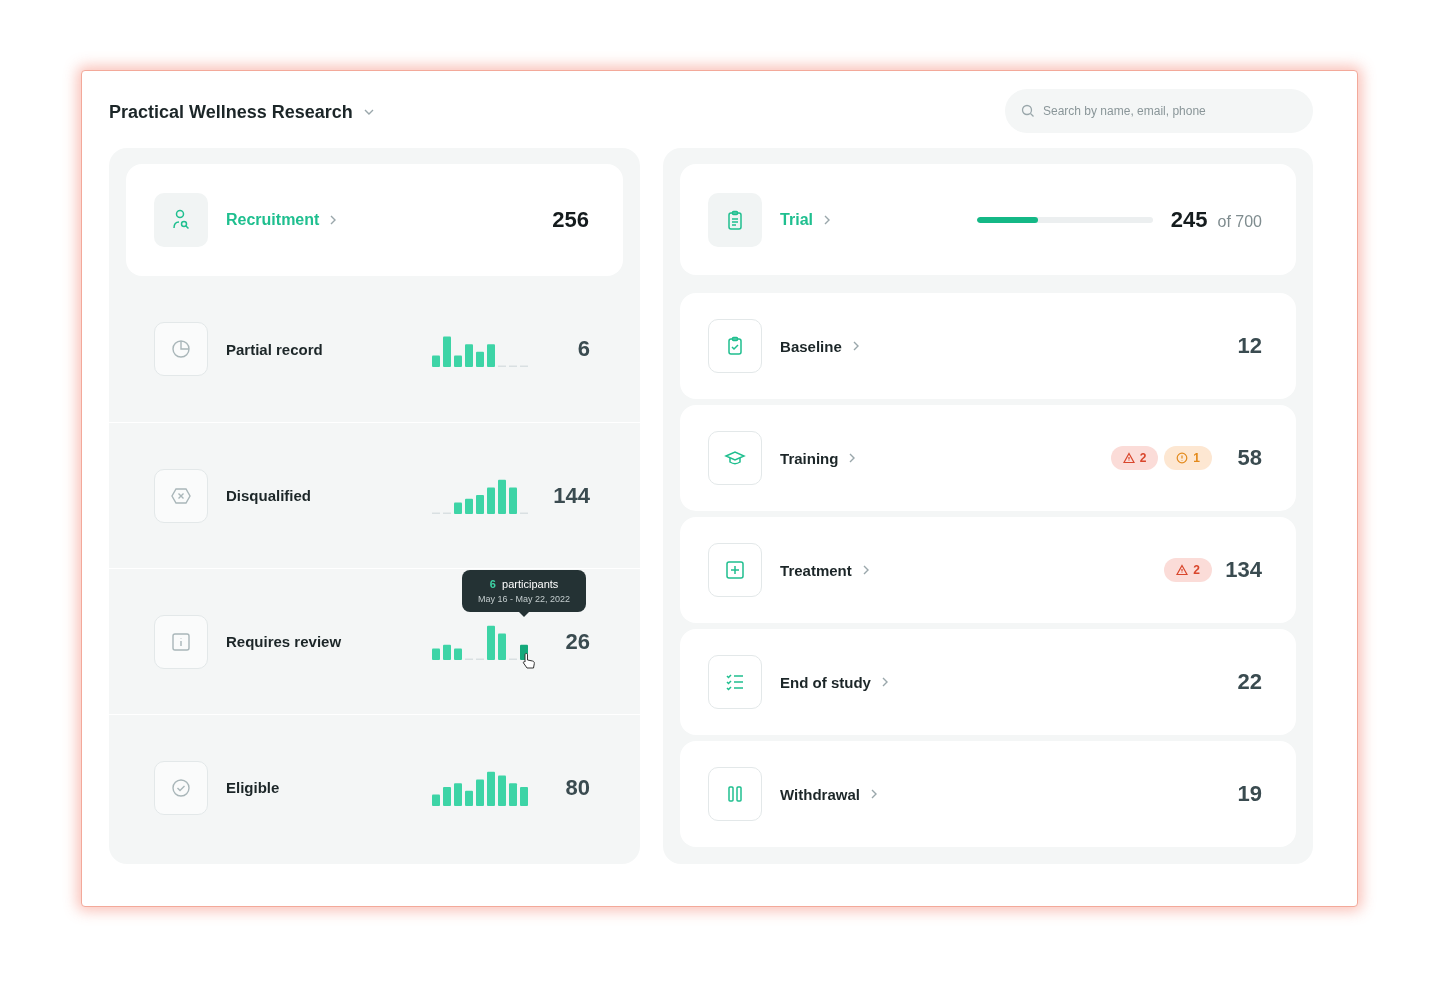  I want to click on stage-count: 12, so click(1249, 346).